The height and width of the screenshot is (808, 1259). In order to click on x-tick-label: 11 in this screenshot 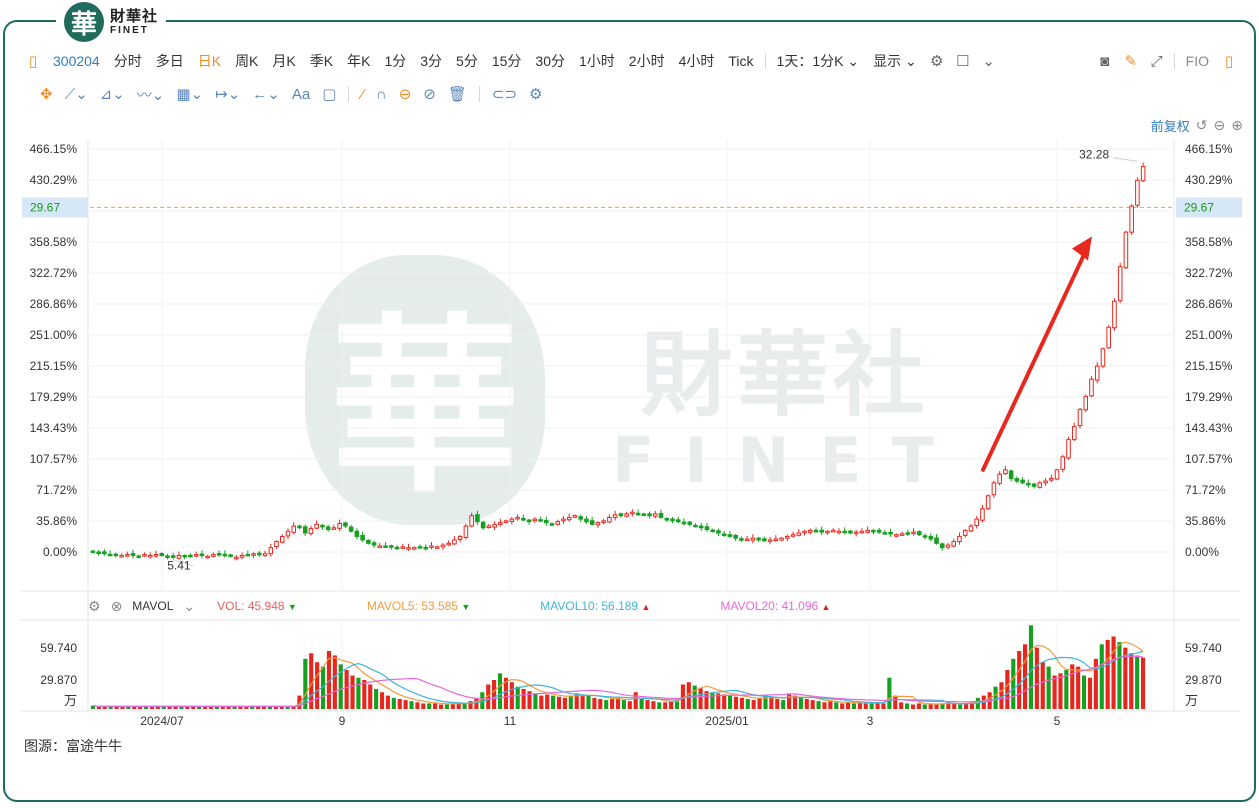, I will do `click(510, 721)`.